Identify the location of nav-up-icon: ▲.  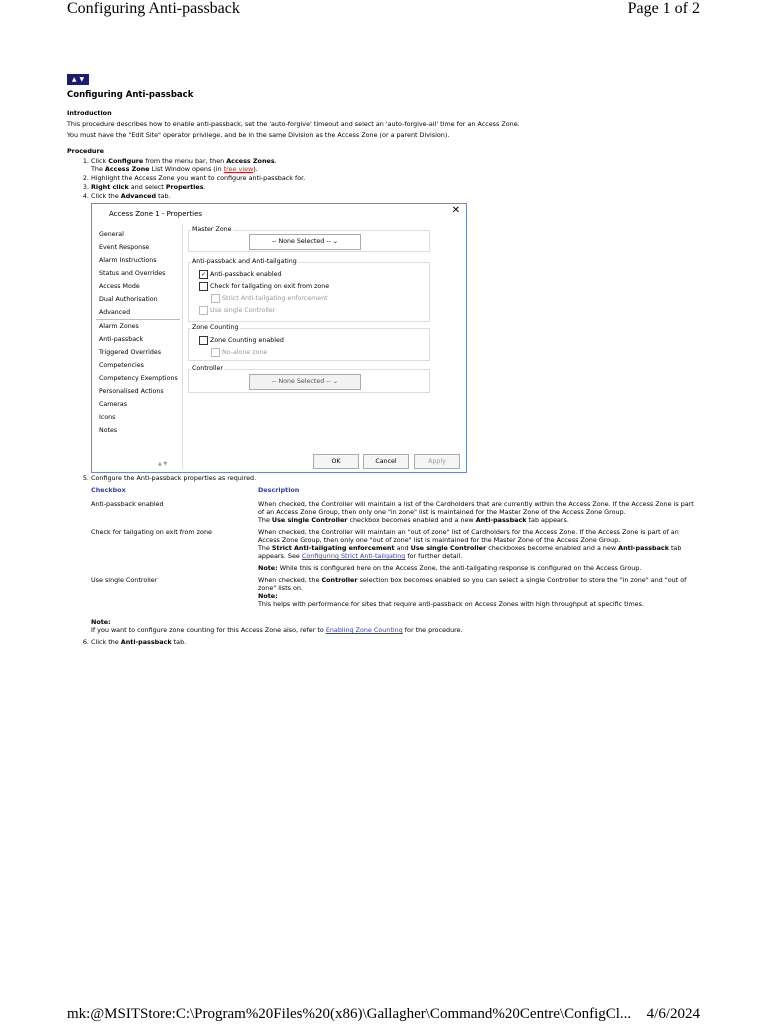
(74, 80).